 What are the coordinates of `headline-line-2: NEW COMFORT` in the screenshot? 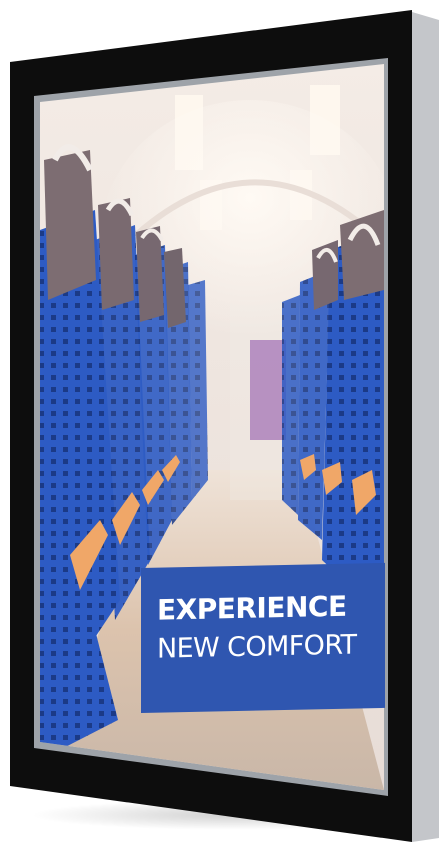 It's located at (257, 647).